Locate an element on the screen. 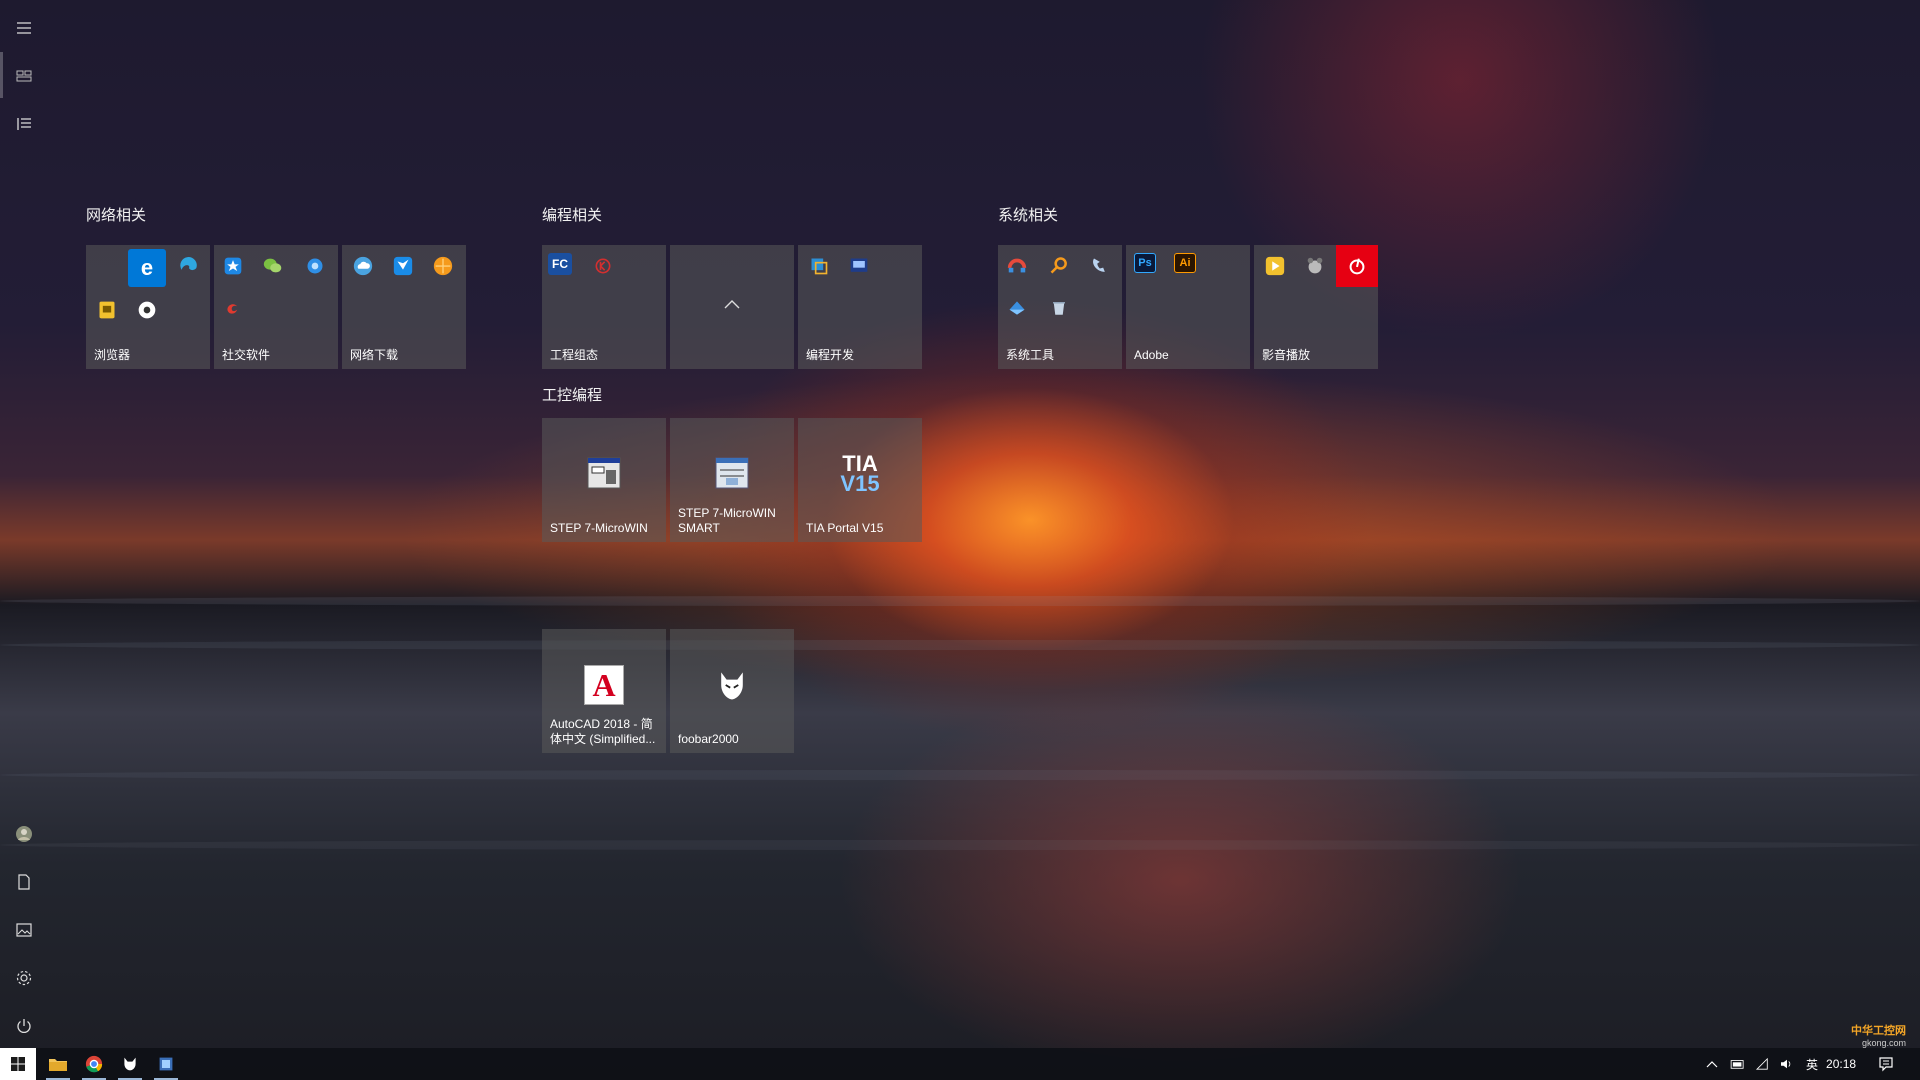  fc-icon: FC is located at coordinates (560, 264).